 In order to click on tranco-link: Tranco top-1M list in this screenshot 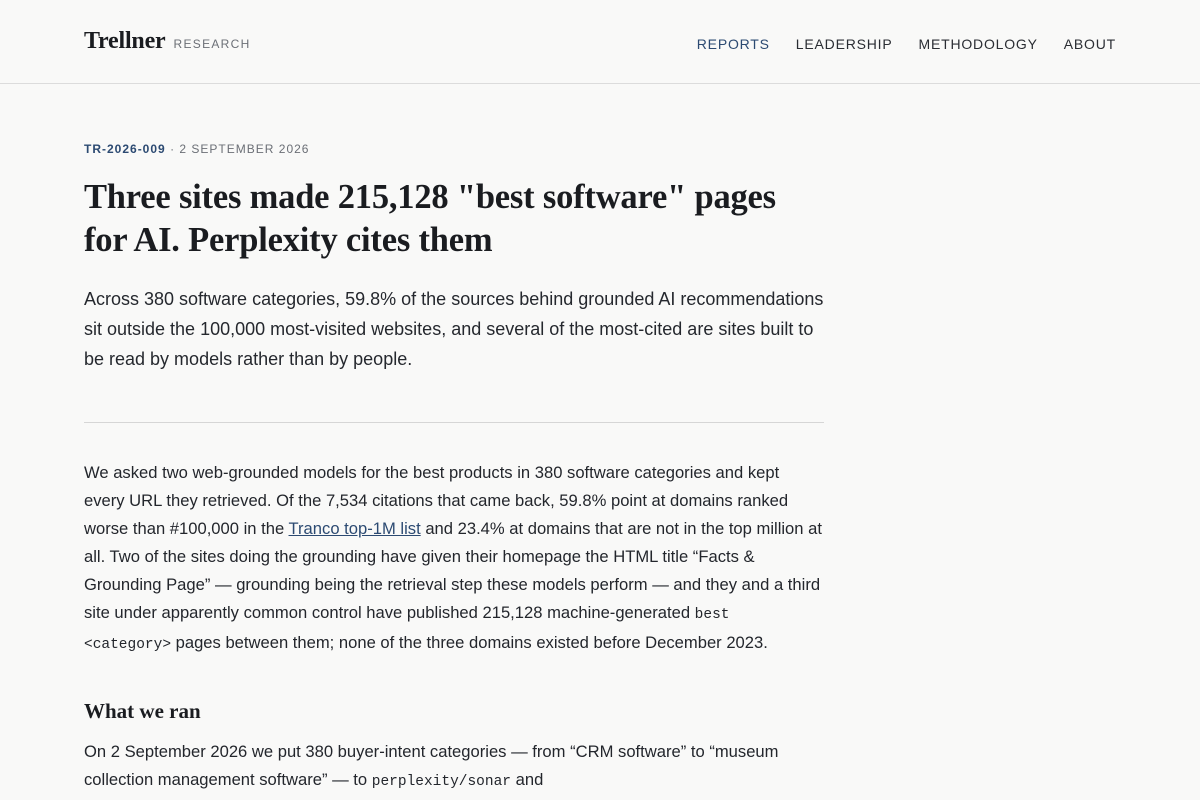, I will do `click(355, 528)`.